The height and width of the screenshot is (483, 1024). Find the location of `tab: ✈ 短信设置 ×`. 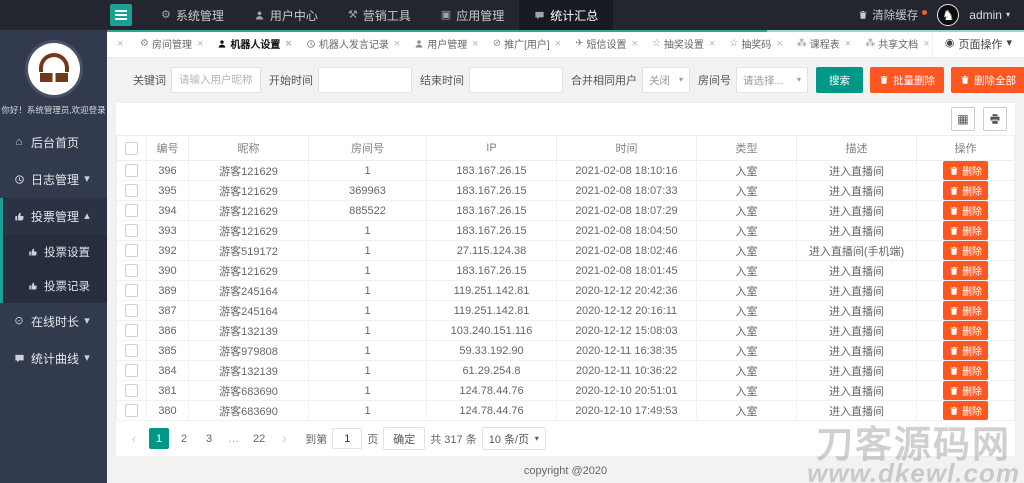

tab: ✈ 短信设置 × is located at coordinates (606, 43).